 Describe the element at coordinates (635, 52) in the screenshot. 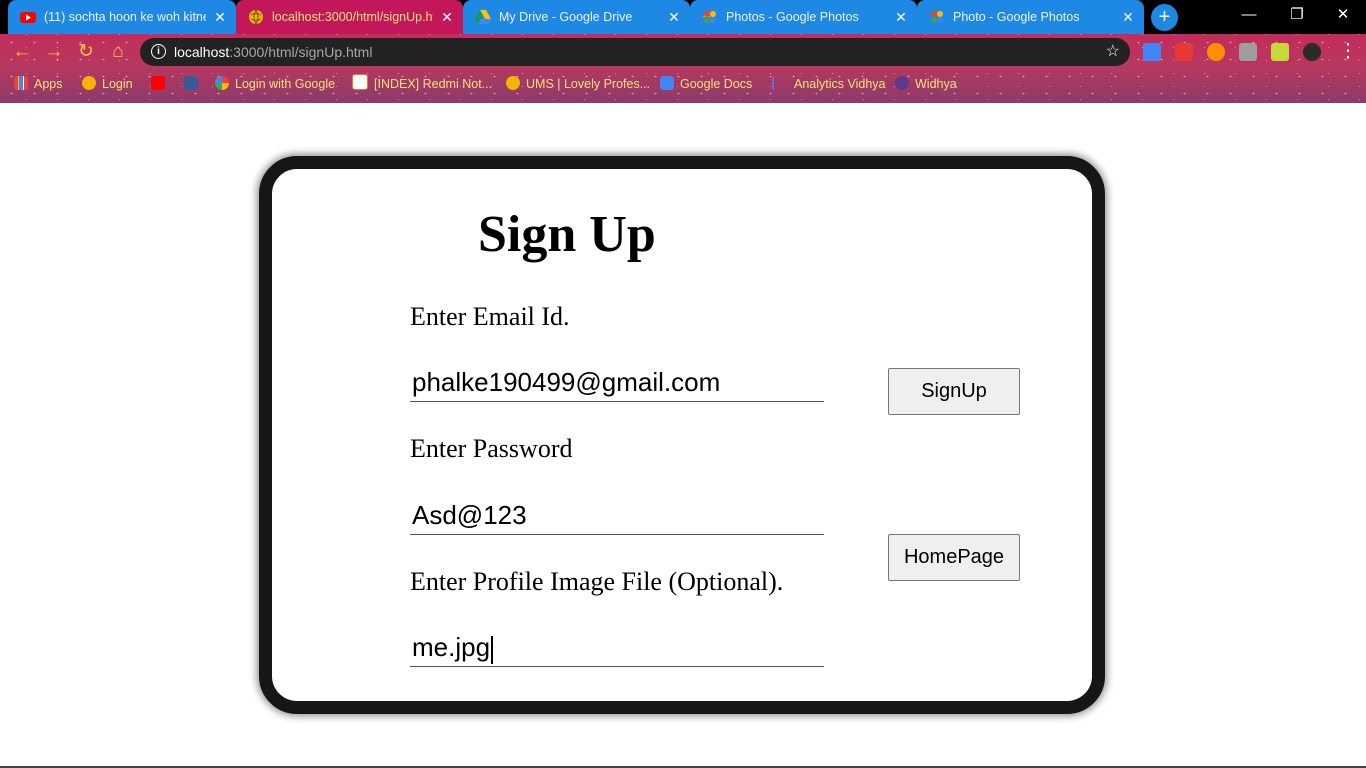

I see `address-bar: i localhost:3000/html/signUp.html ☆` at that location.